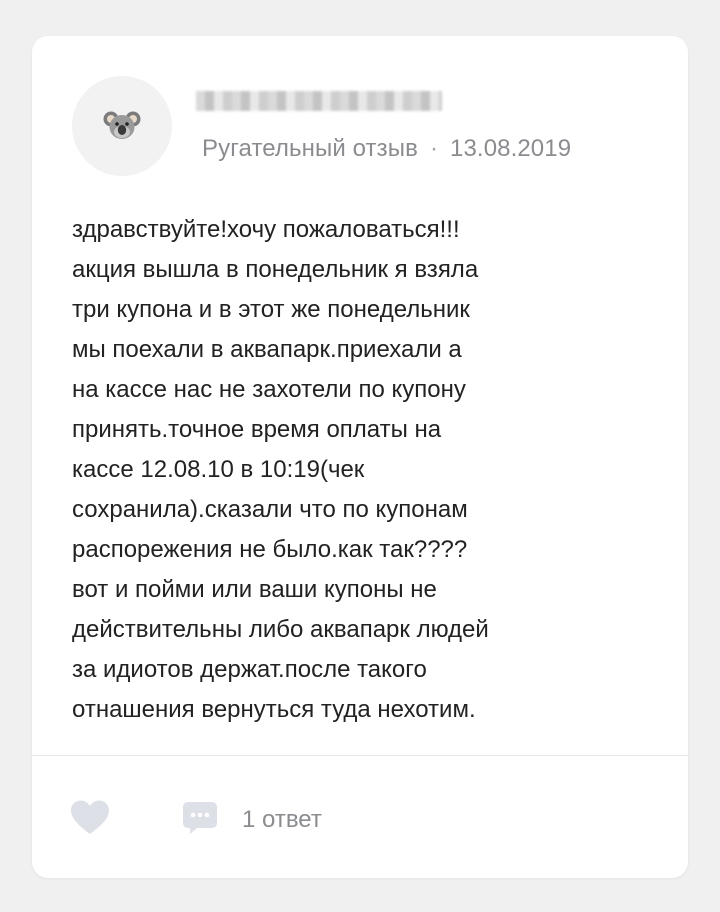 This screenshot has height=912, width=720. I want to click on review-text-line: распорежения не было.как так????, so click(270, 549).